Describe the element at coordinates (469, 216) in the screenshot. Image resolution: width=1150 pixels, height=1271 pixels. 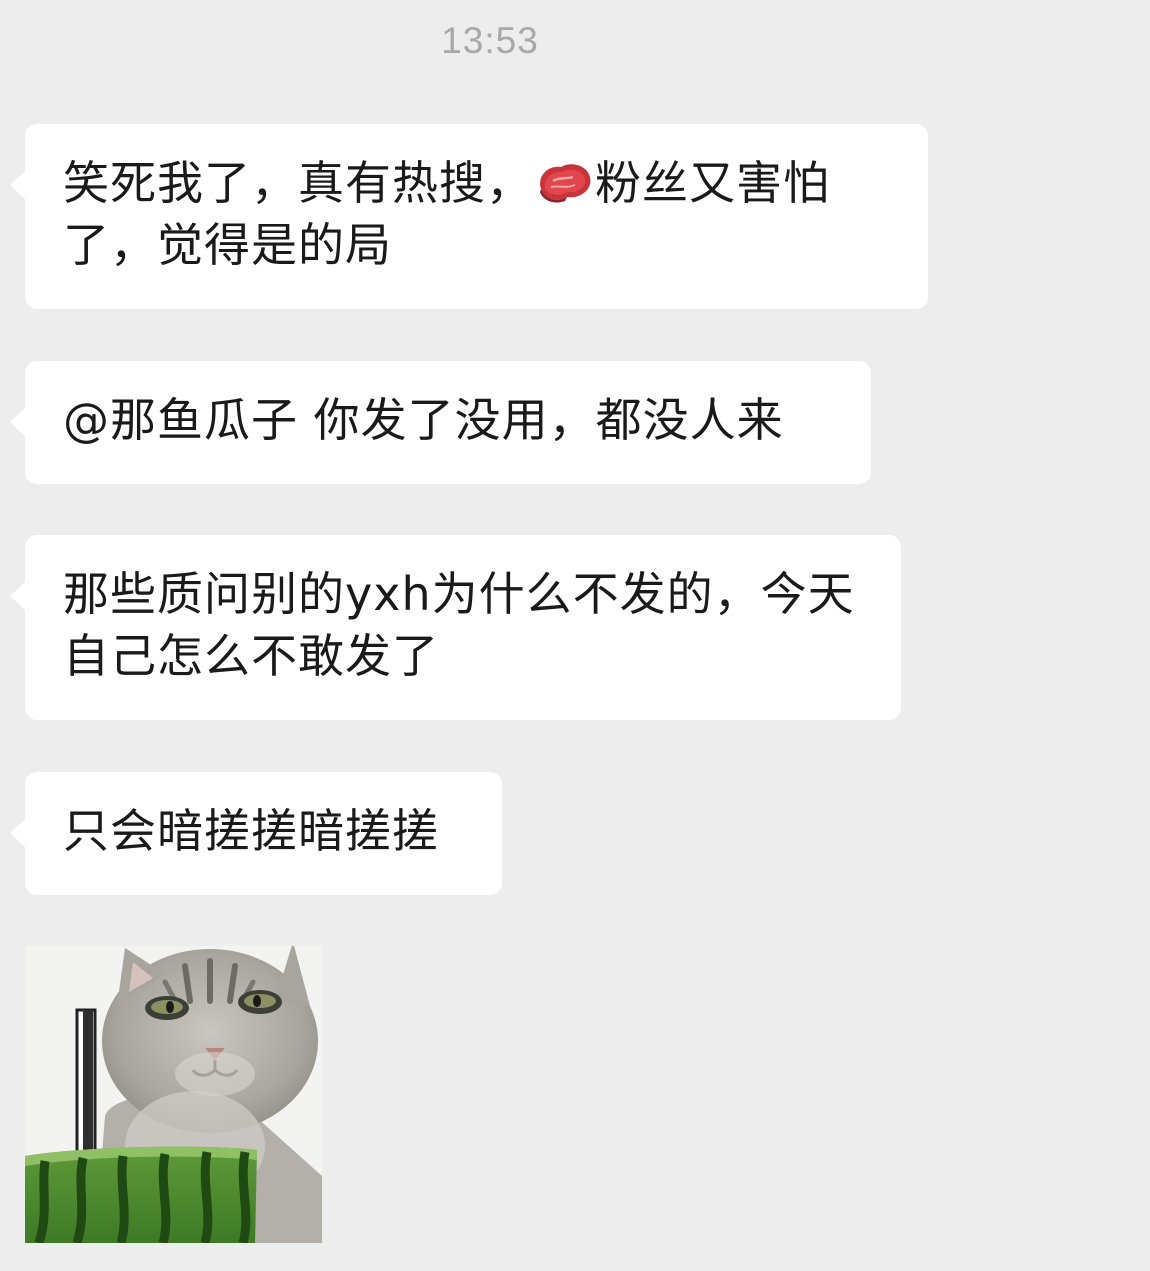
I see `chat-bubble: 笑死我了，真有热搜， 粉丝又害怕了，觉得是的局` at that location.